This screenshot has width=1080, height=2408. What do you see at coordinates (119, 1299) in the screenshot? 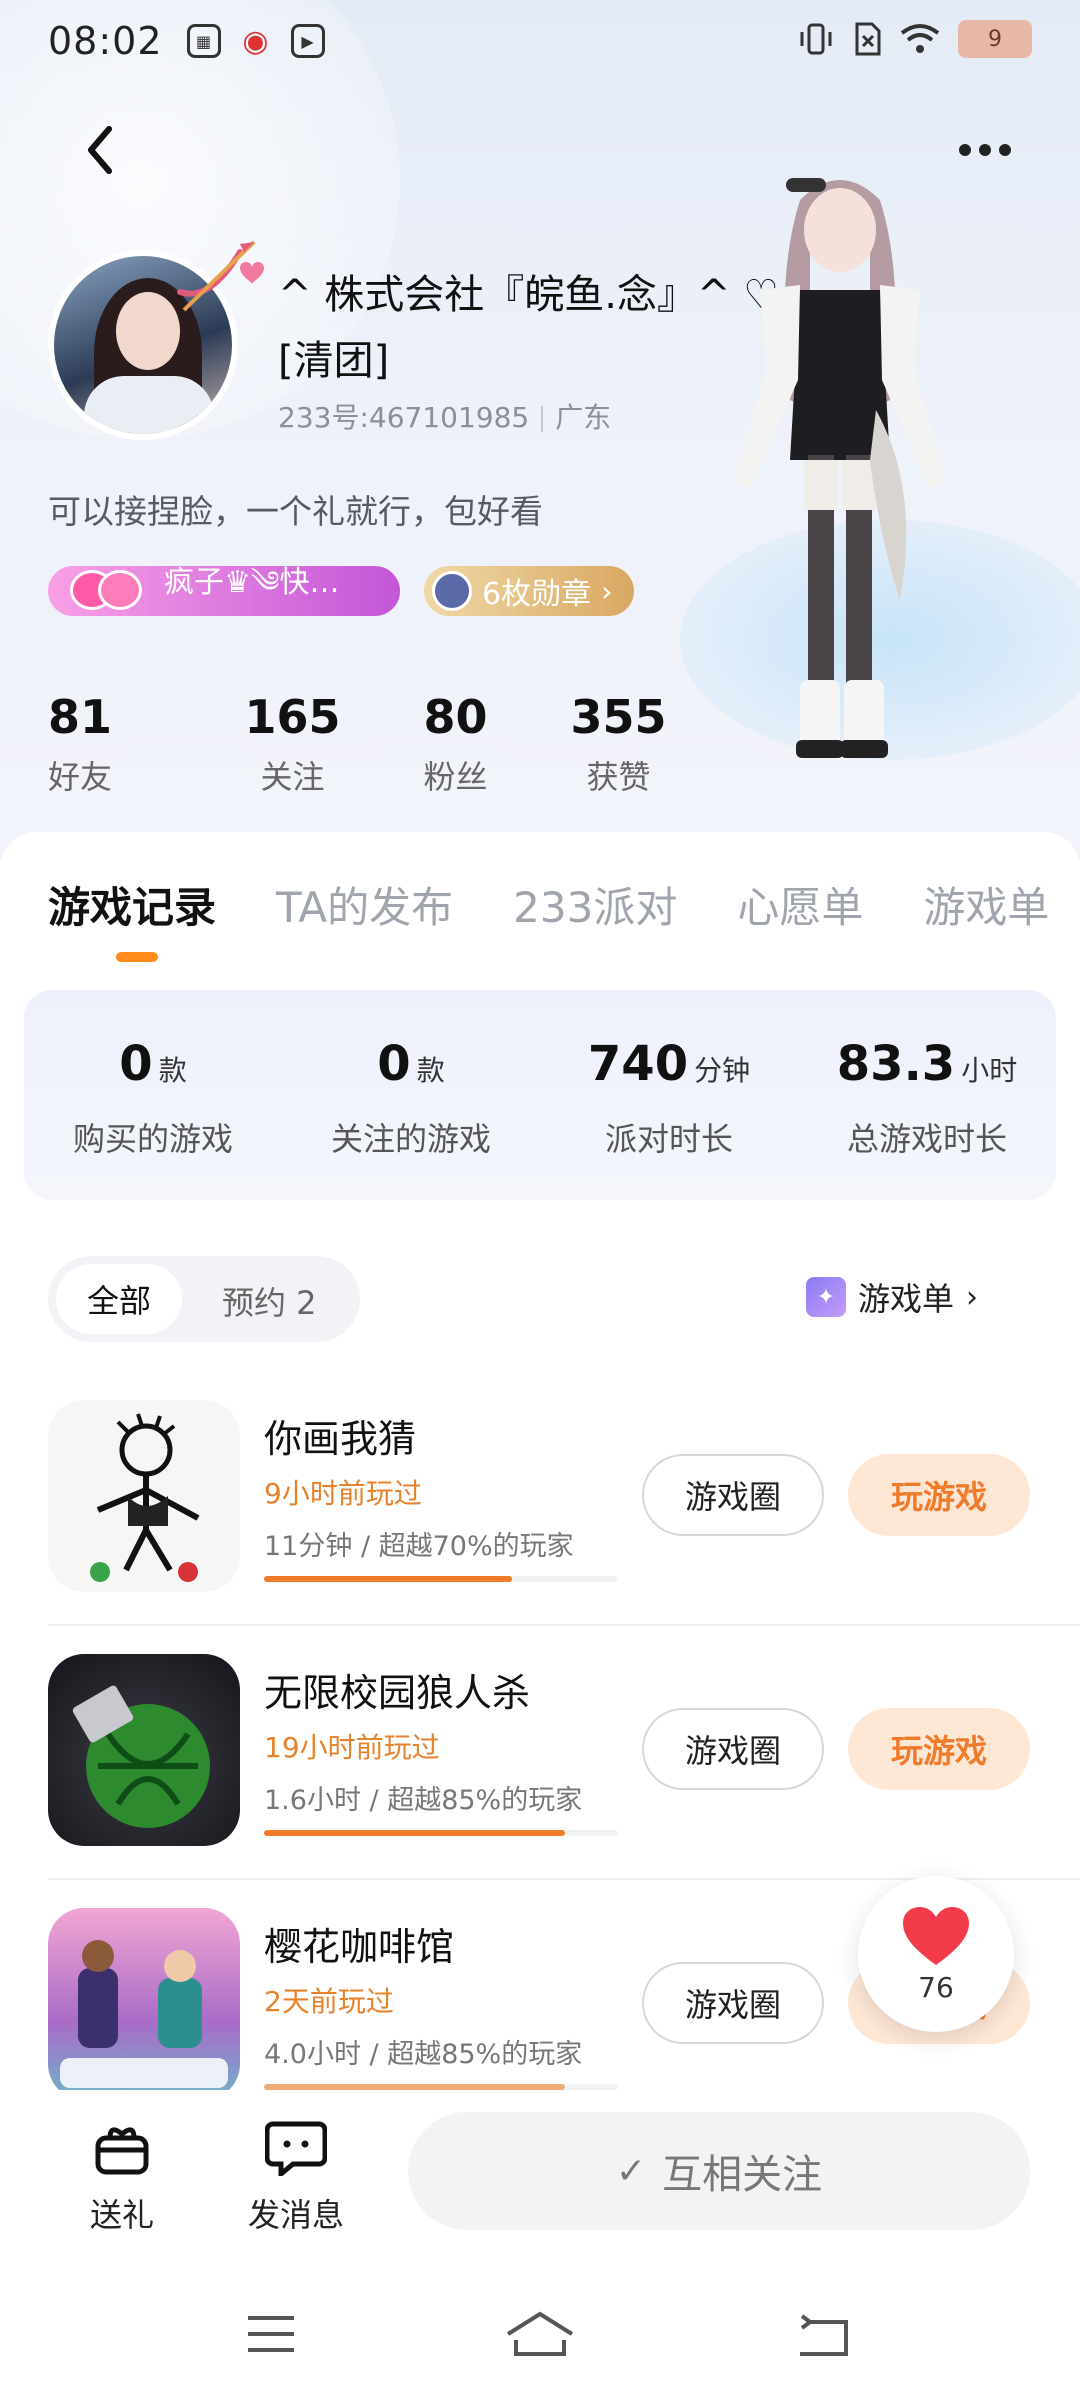
I see `filter-all: 全部` at bounding box center [119, 1299].